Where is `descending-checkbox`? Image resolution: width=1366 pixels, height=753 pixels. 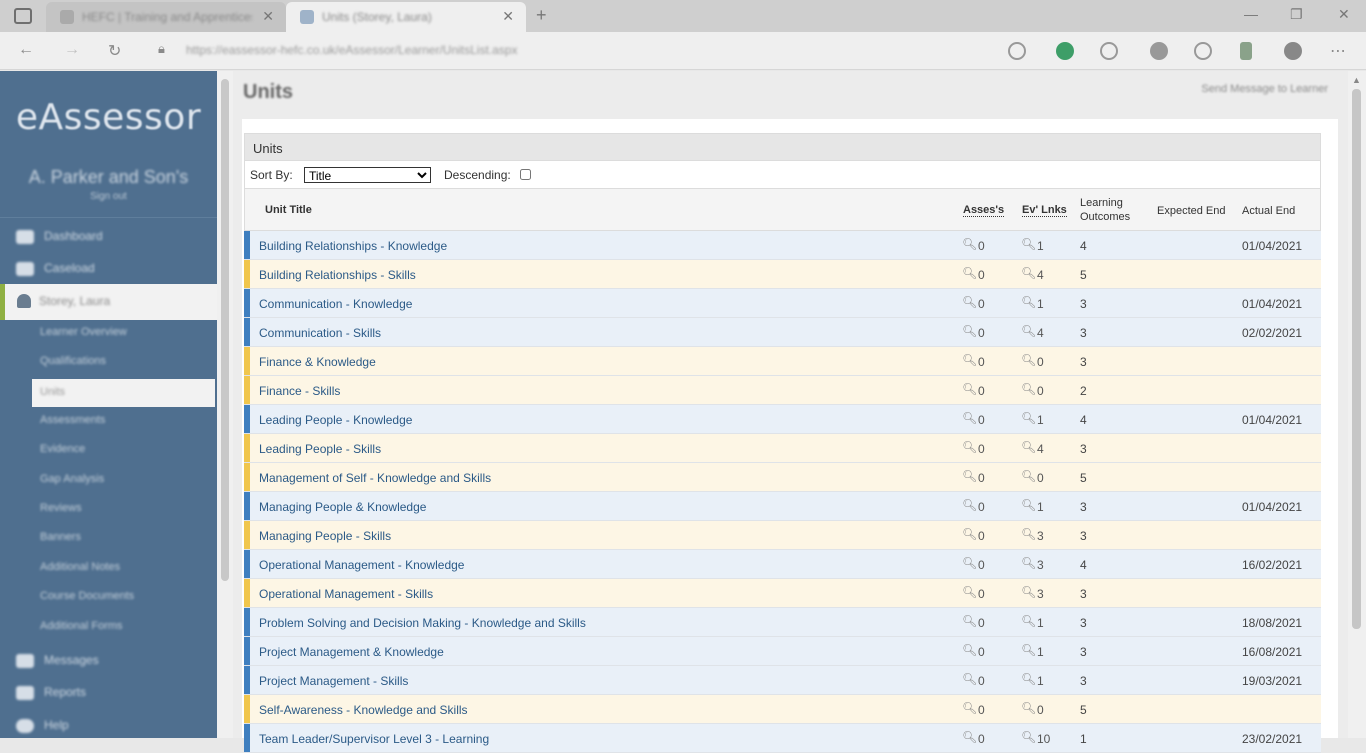 descending-checkbox is located at coordinates (525, 174).